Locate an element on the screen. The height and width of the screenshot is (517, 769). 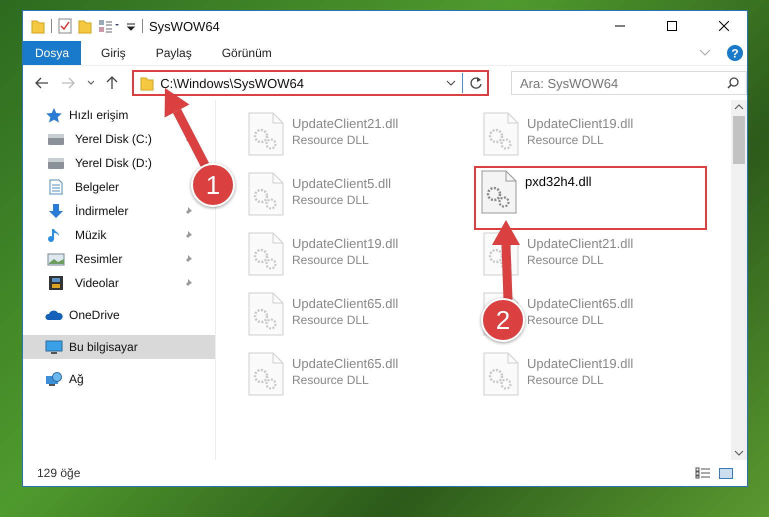
checklist-icon is located at coordinates (65, 26).